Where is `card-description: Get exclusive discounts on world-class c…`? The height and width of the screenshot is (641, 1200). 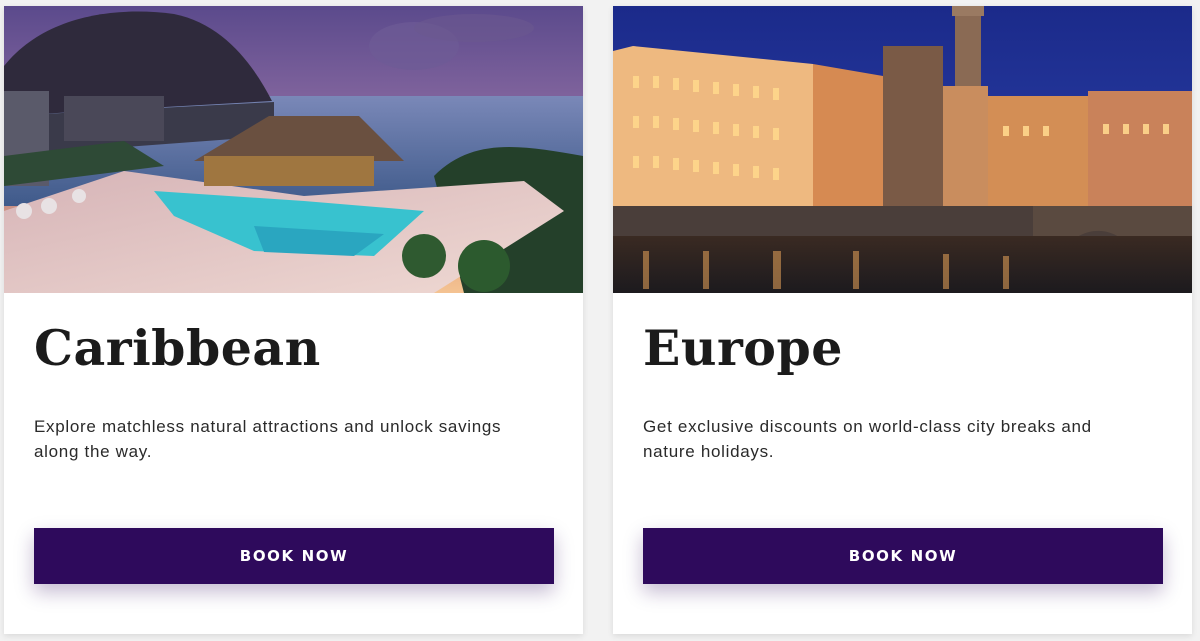
card-description: Get exclusive discounts on world-class c… is located at coordinates (867, 439).